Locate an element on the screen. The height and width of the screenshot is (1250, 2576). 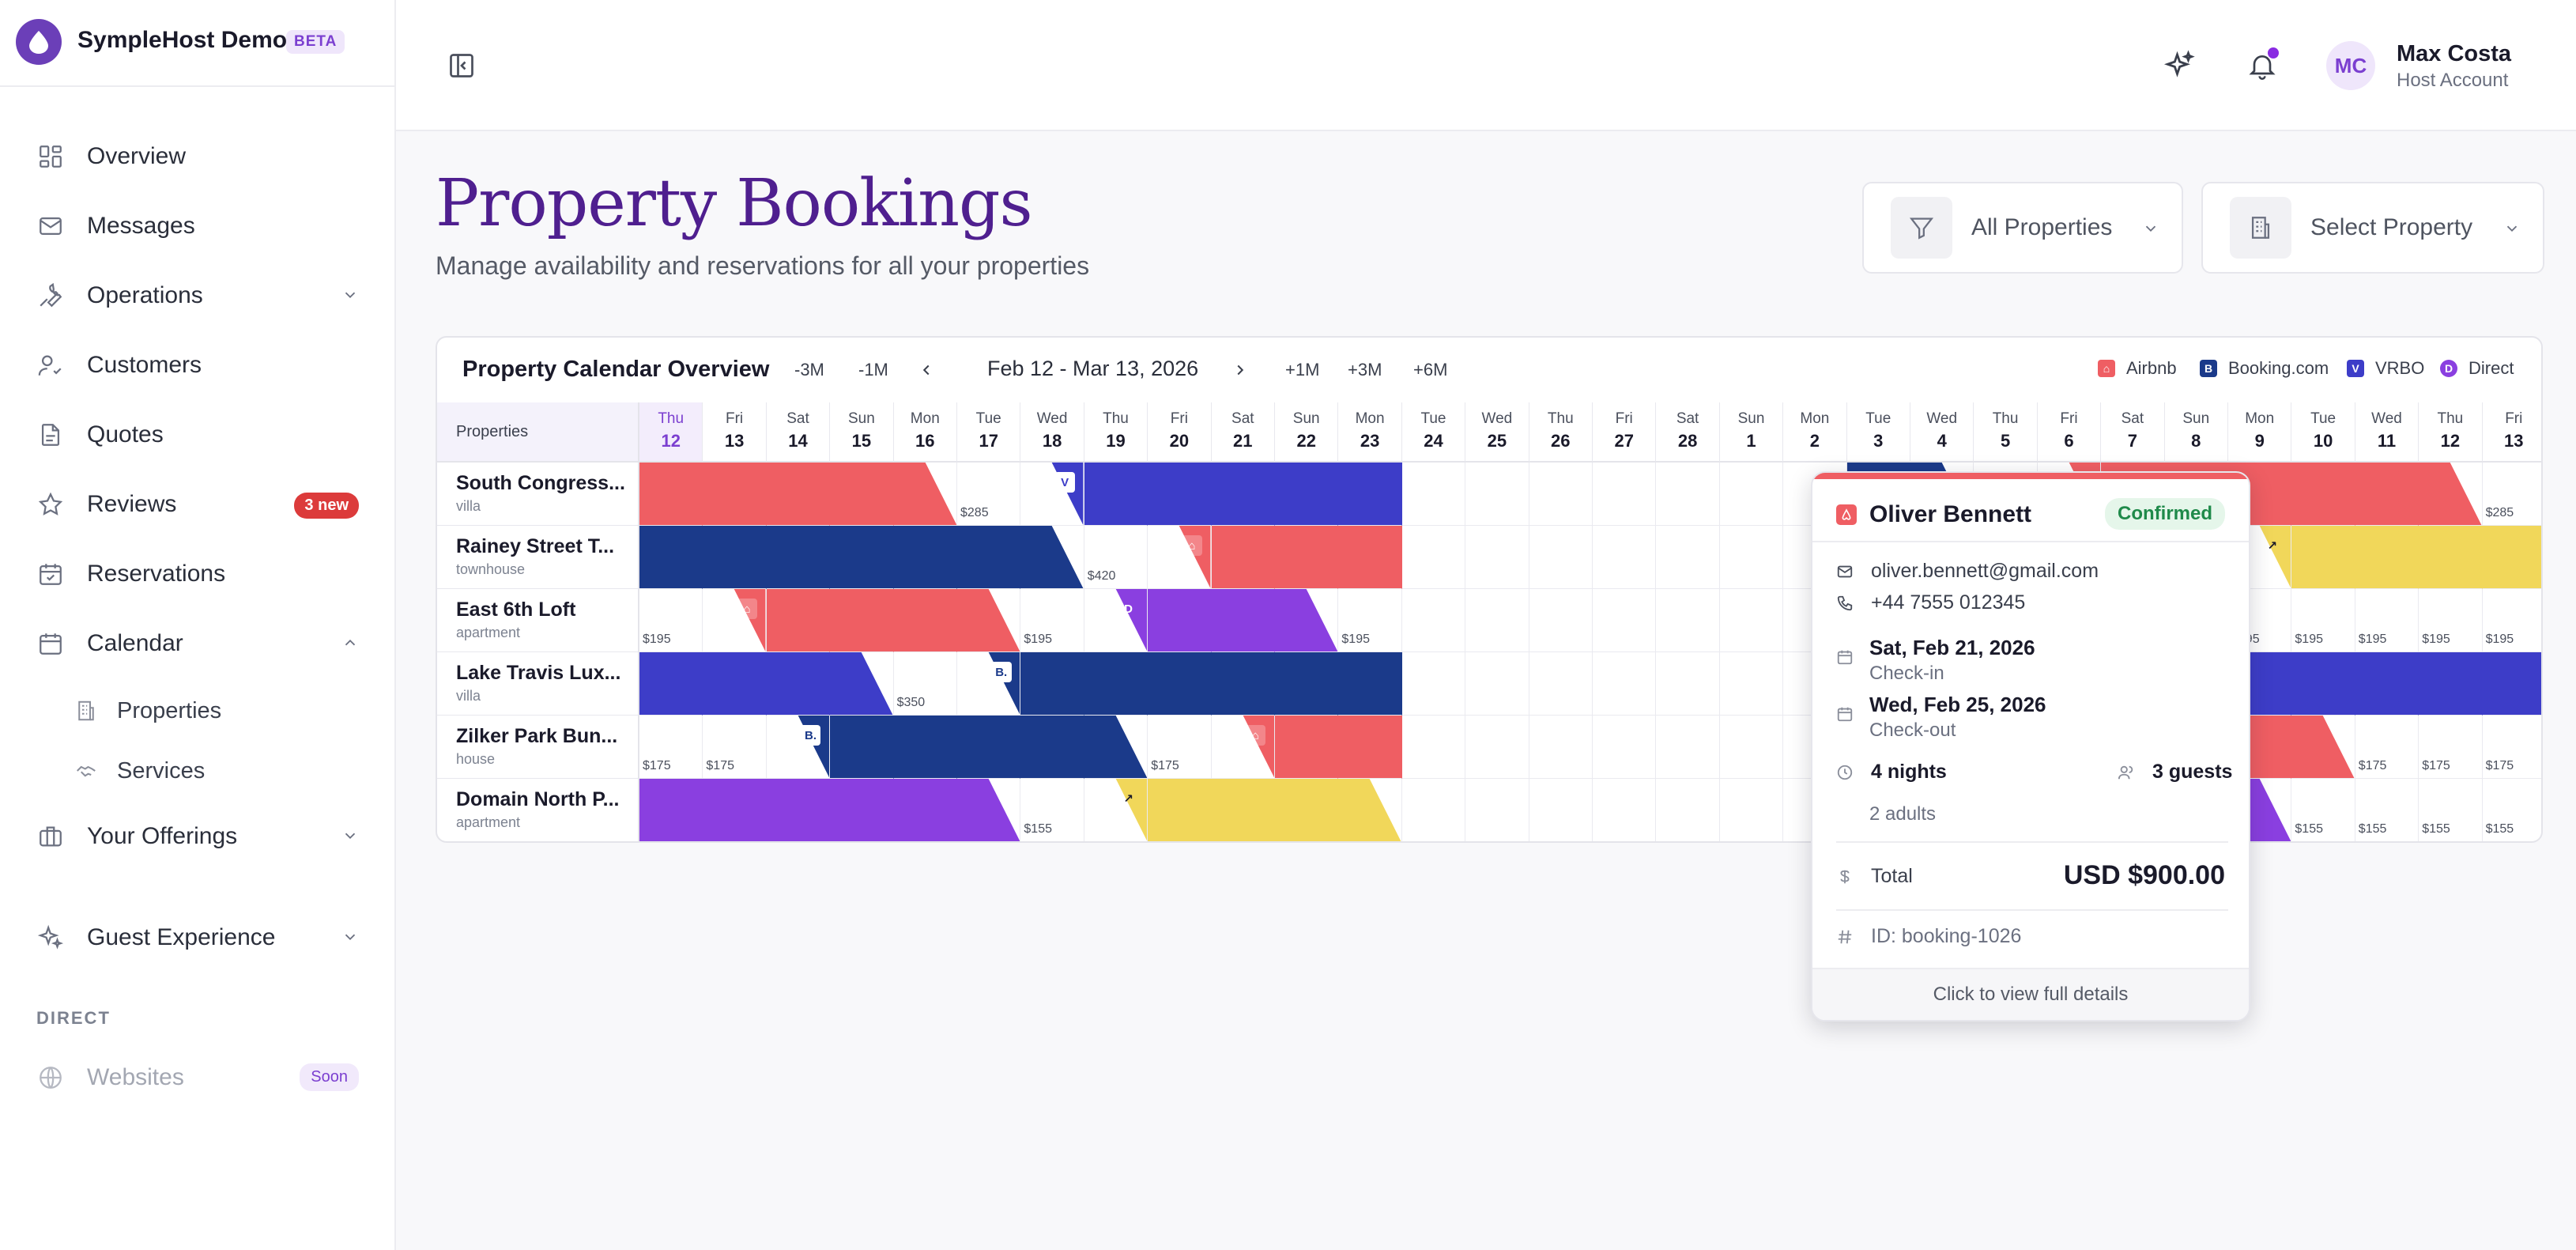
sidebar-item-operations: Operations is located at coordinates (197, 295).